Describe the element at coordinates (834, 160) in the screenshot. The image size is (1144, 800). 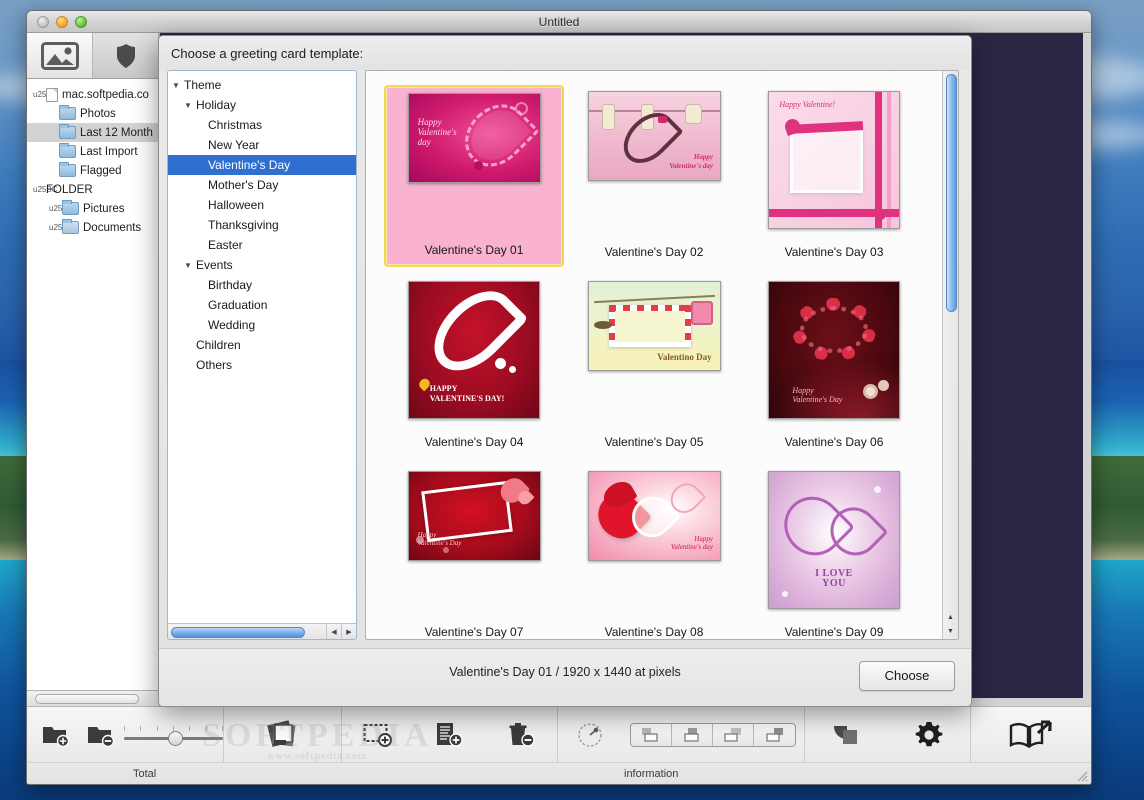
I see `template-thumbnail: Happy Valentine!` at that location.